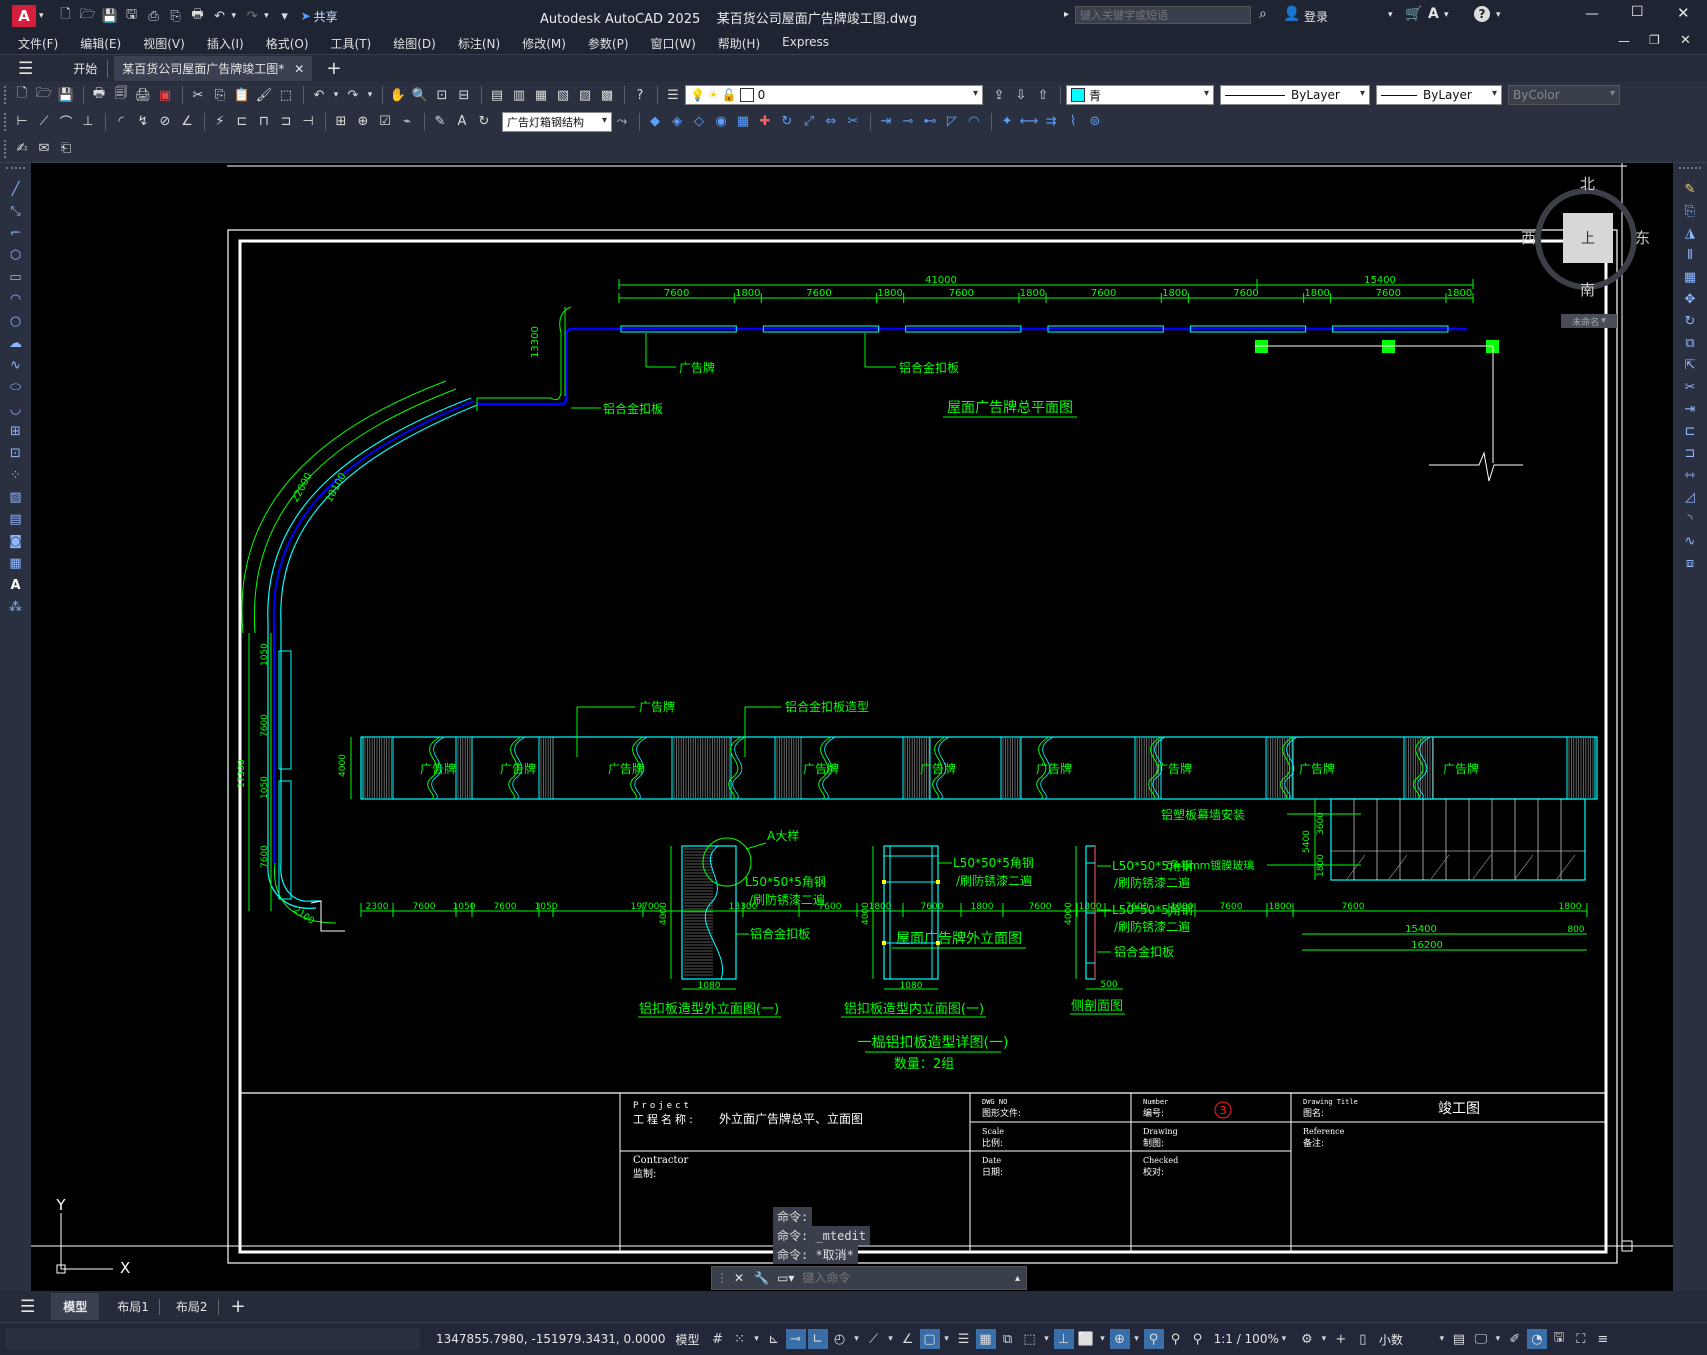 Image resolution: width=1707 pixels, height=1355 pixels. What do you see at coordinates (1654, 40) in the screenshot?
I see `doc-restore-button: ❐` at bounding box center [1654, 40].